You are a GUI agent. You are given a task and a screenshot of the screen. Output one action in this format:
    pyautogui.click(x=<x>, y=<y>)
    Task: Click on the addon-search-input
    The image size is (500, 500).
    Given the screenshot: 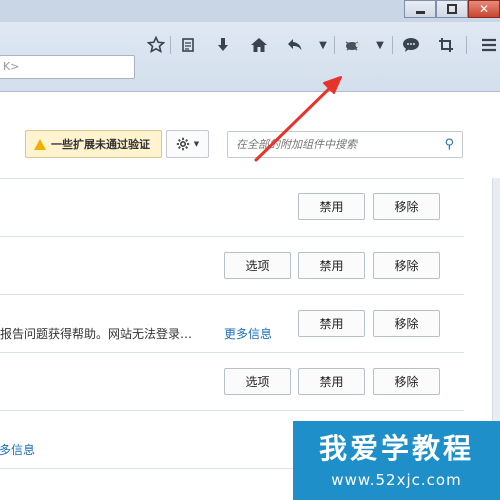 What is the action you would take?
    pyautogui.click(x=328, y=144)
    